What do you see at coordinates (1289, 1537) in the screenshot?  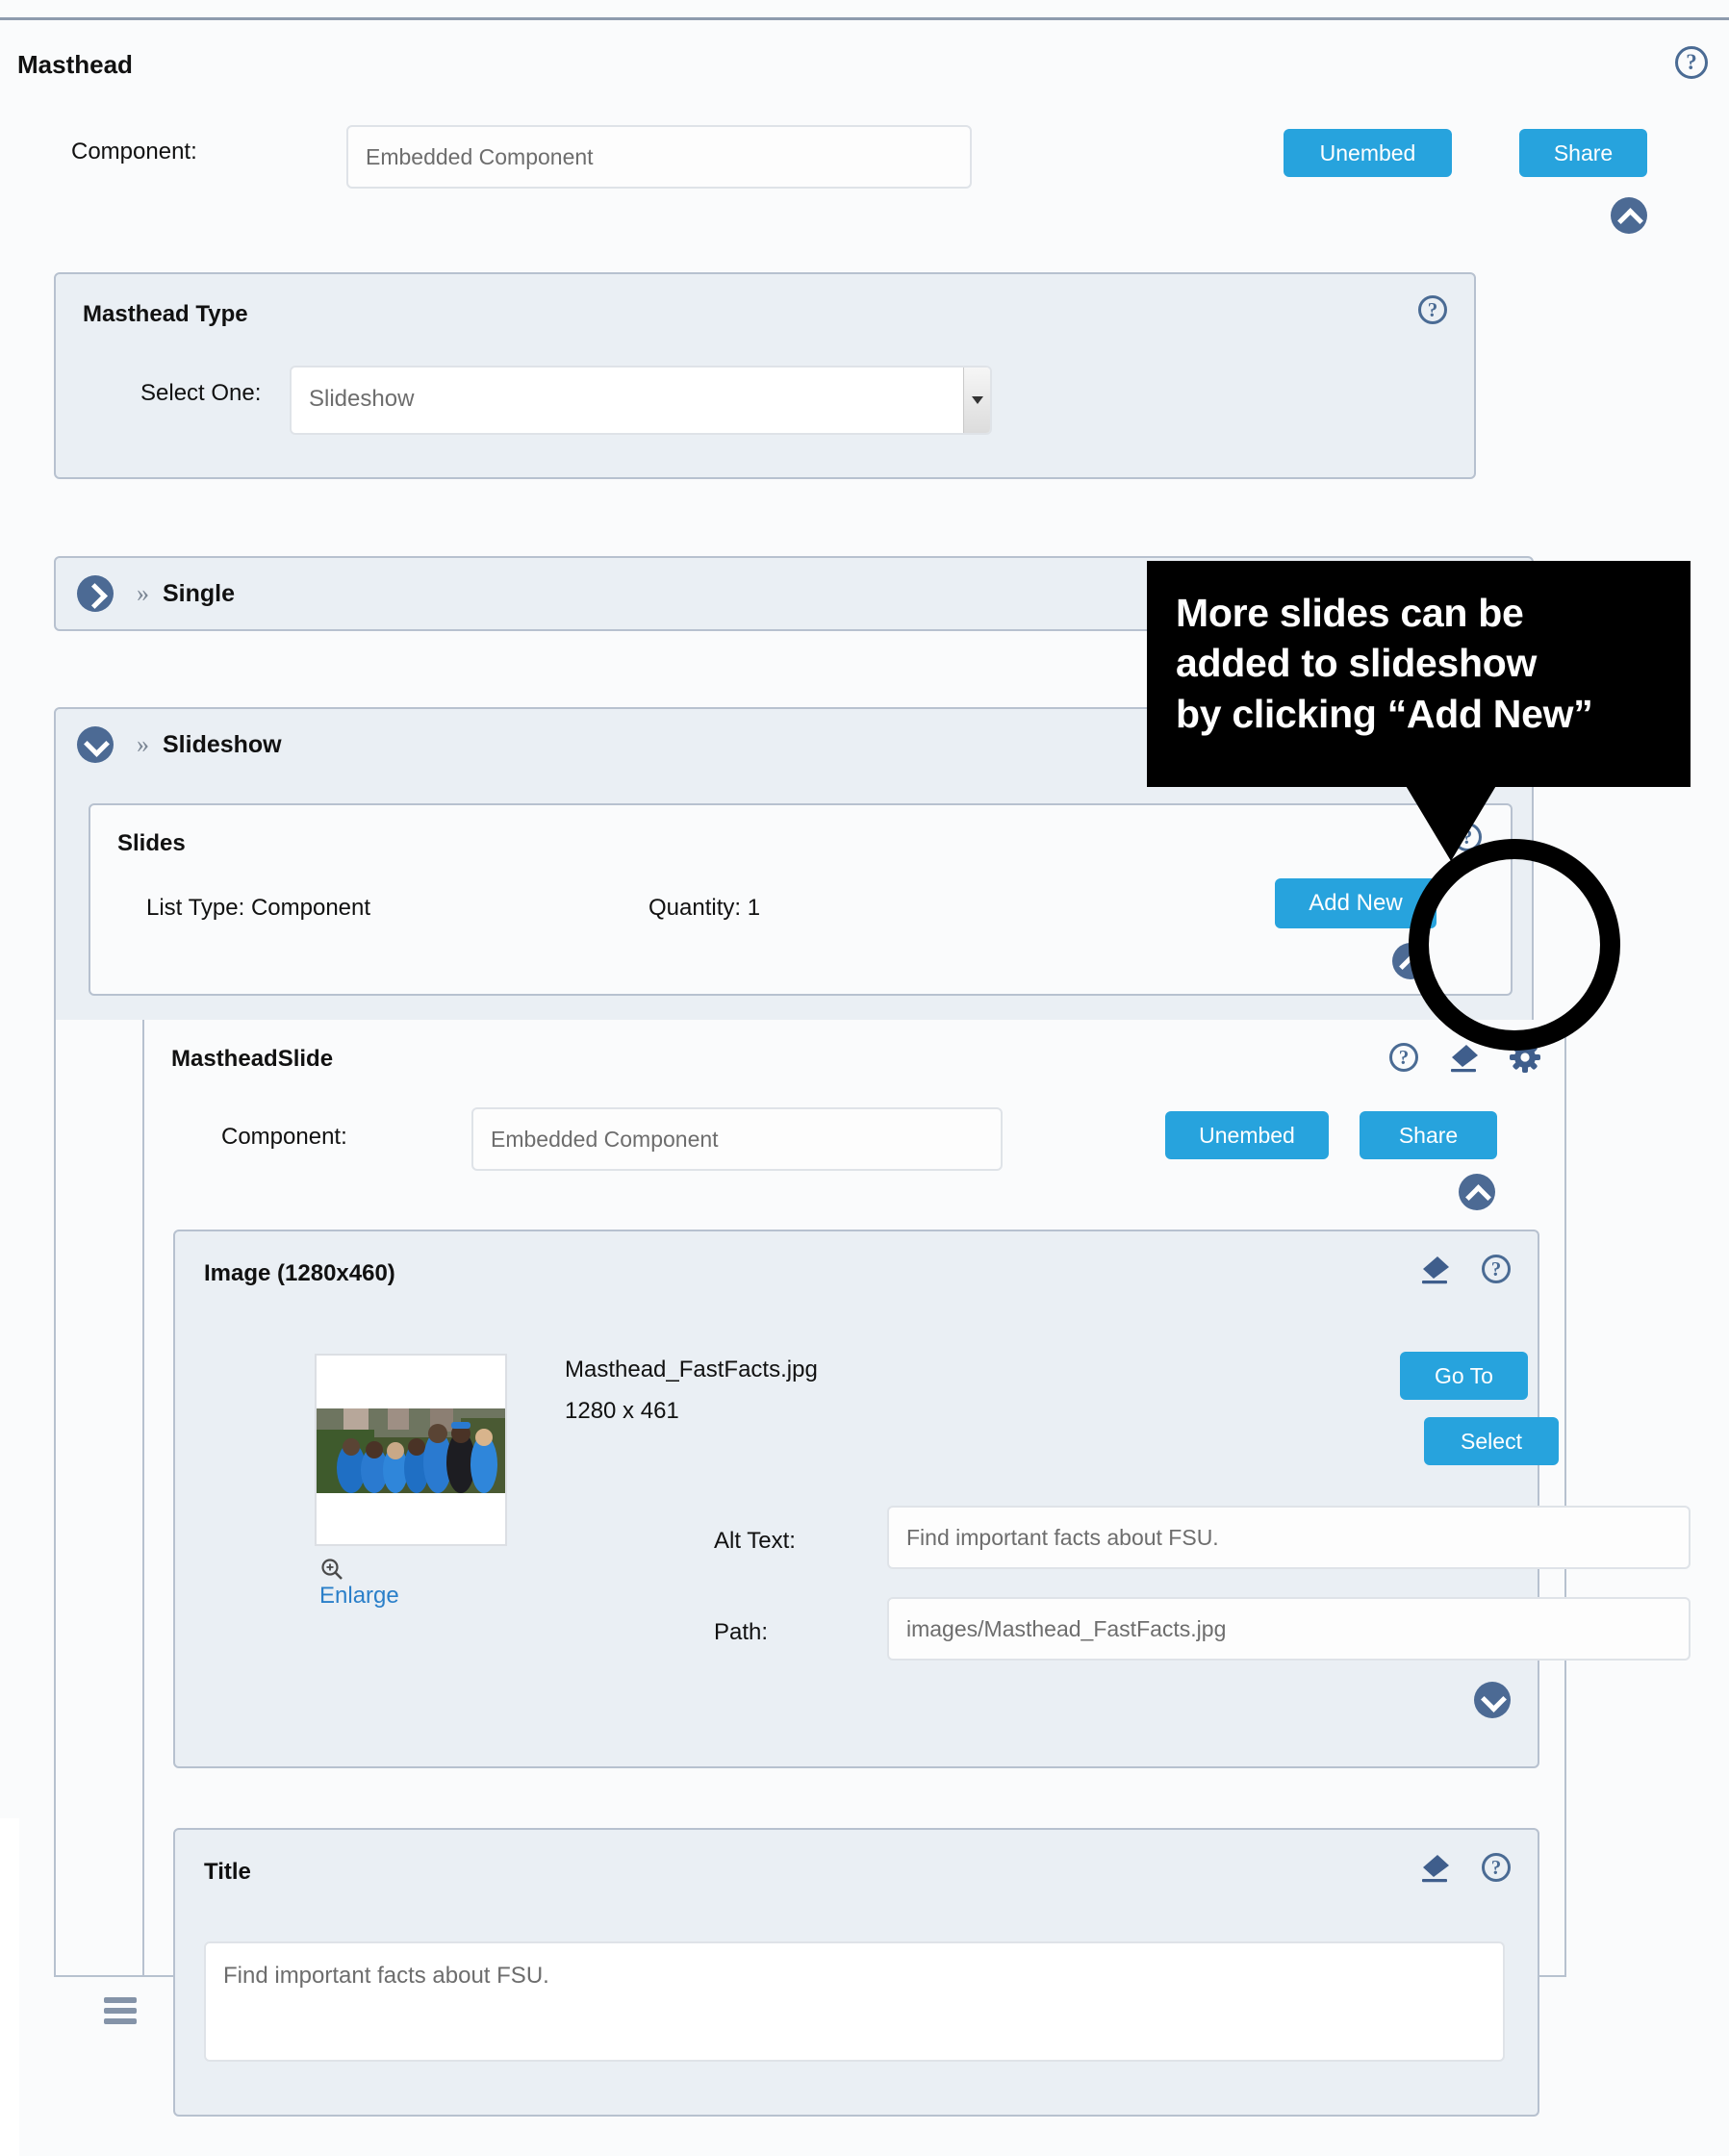 I see `alt-text-input` at bounding box center [1289, 1537].